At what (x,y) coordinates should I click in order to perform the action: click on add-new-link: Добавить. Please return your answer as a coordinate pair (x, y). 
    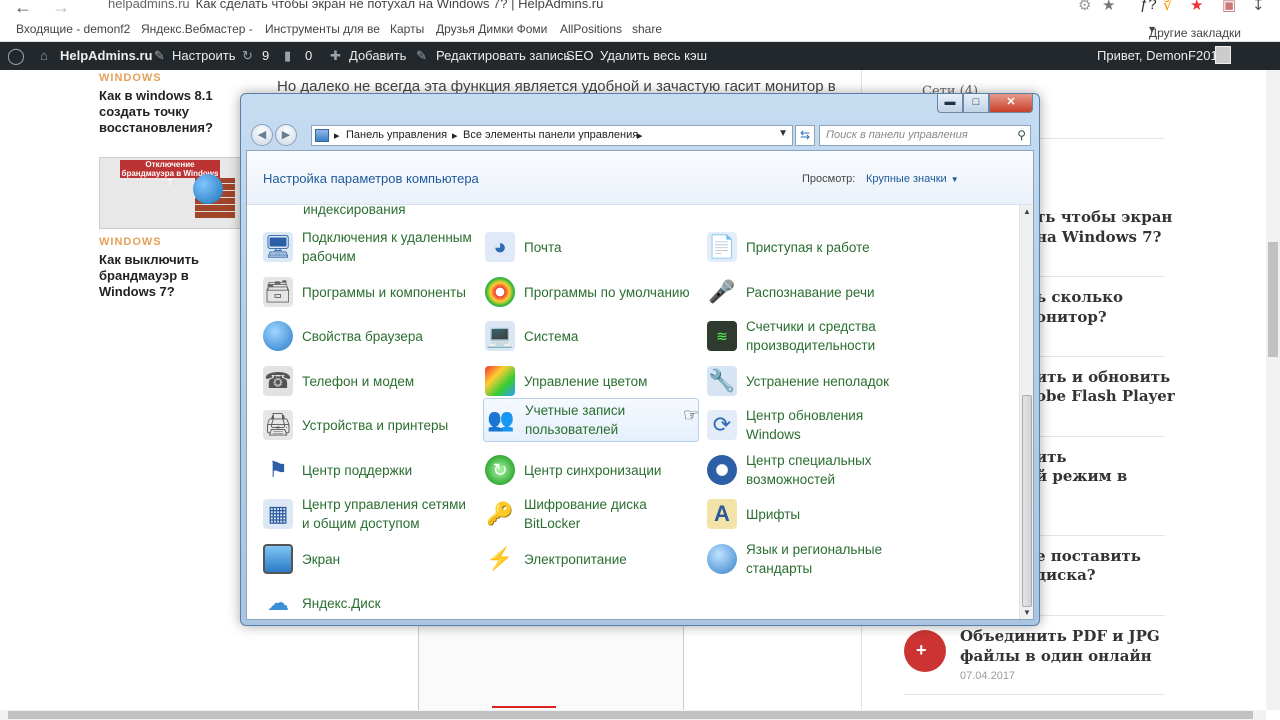
    Looking at the image, I should click on (377, 55).